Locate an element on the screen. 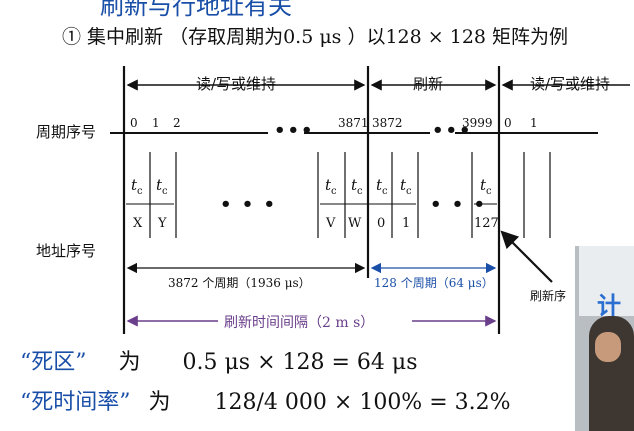 The height and width of the screenshot is (431, 634). refresh-seq-label: 刷新序 is located at coordinates (548, 296).